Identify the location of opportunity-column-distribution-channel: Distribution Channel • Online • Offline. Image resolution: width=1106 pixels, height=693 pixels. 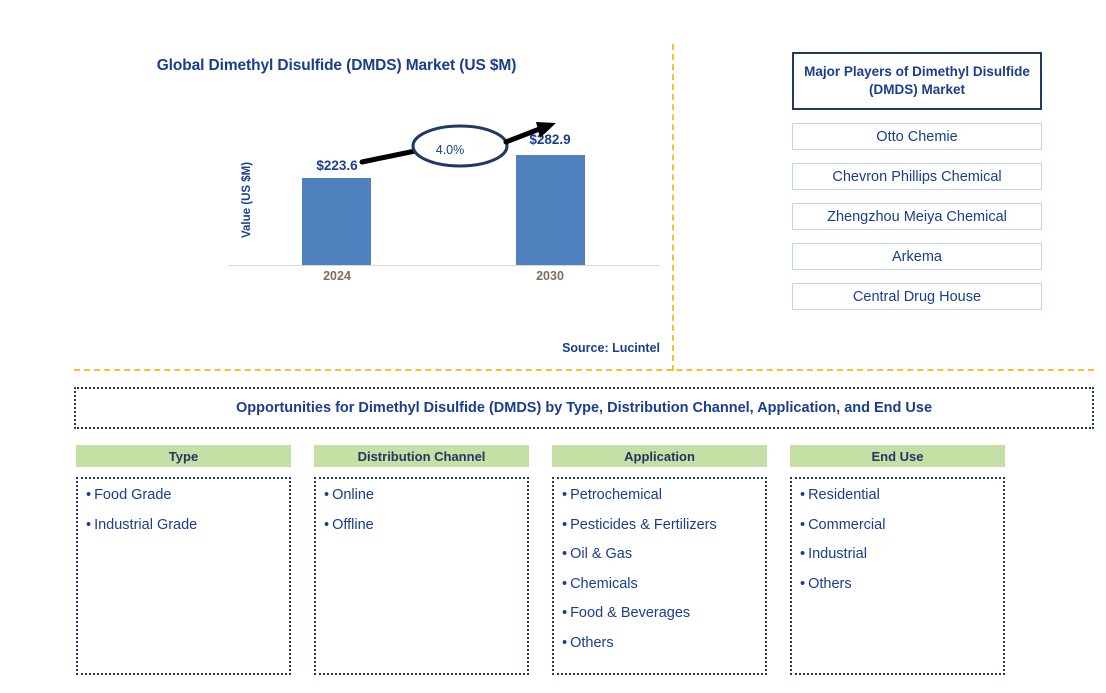
(421, 560).